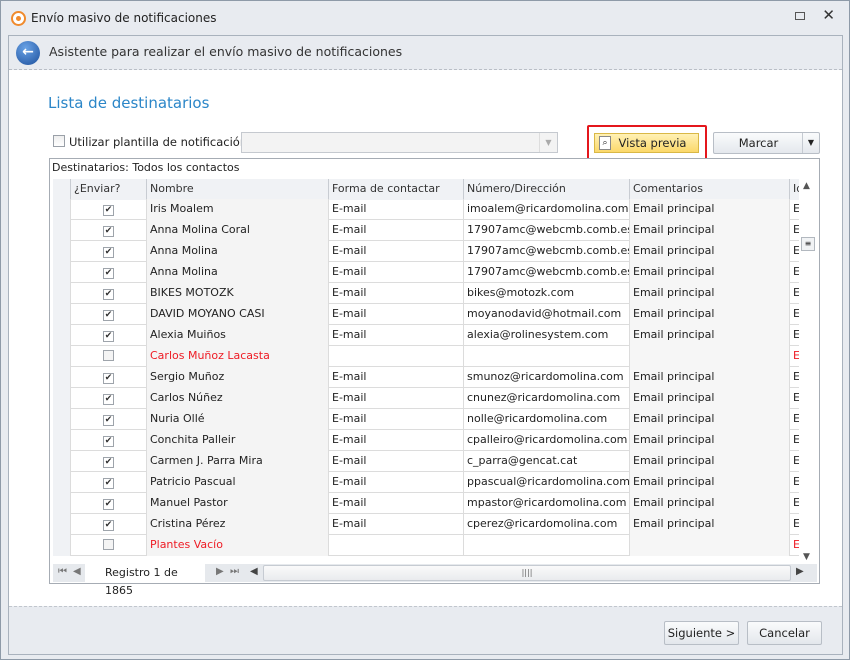  What do you see at coordinates (254, 571) in the screenshot?
I see `scroll-left-icon: ◀` at bounding box center [254, 571].